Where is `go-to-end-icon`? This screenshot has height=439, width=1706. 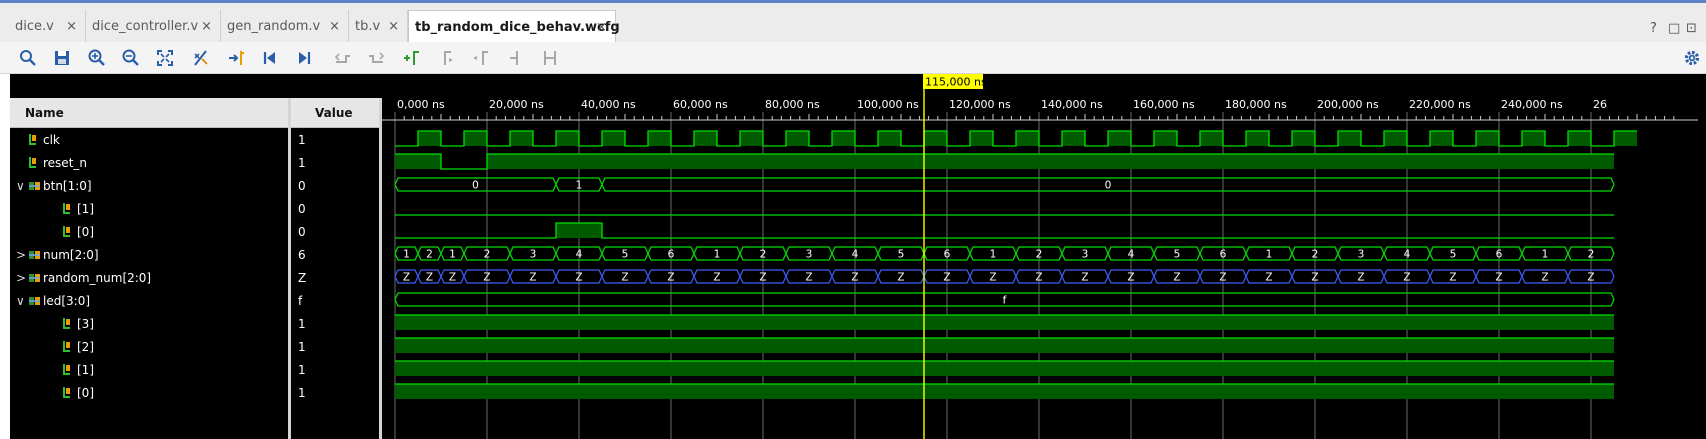 go-to-end-icon is located at coordinates (304, 58).